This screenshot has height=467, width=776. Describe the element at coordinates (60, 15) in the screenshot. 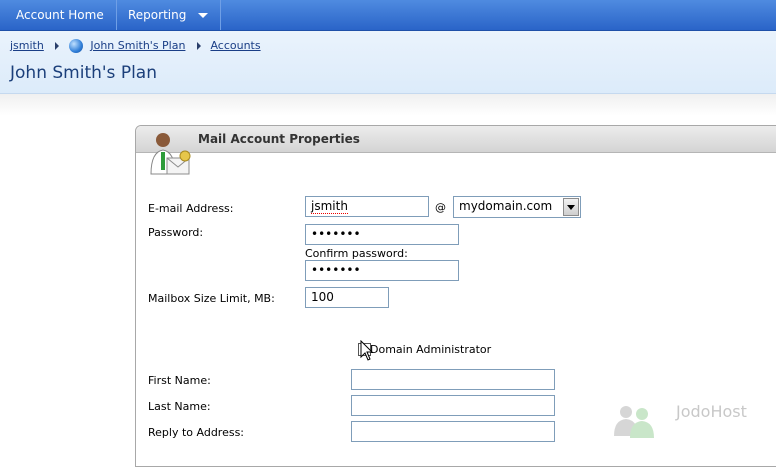

I see `nav-account-home: Account Home` at that location.